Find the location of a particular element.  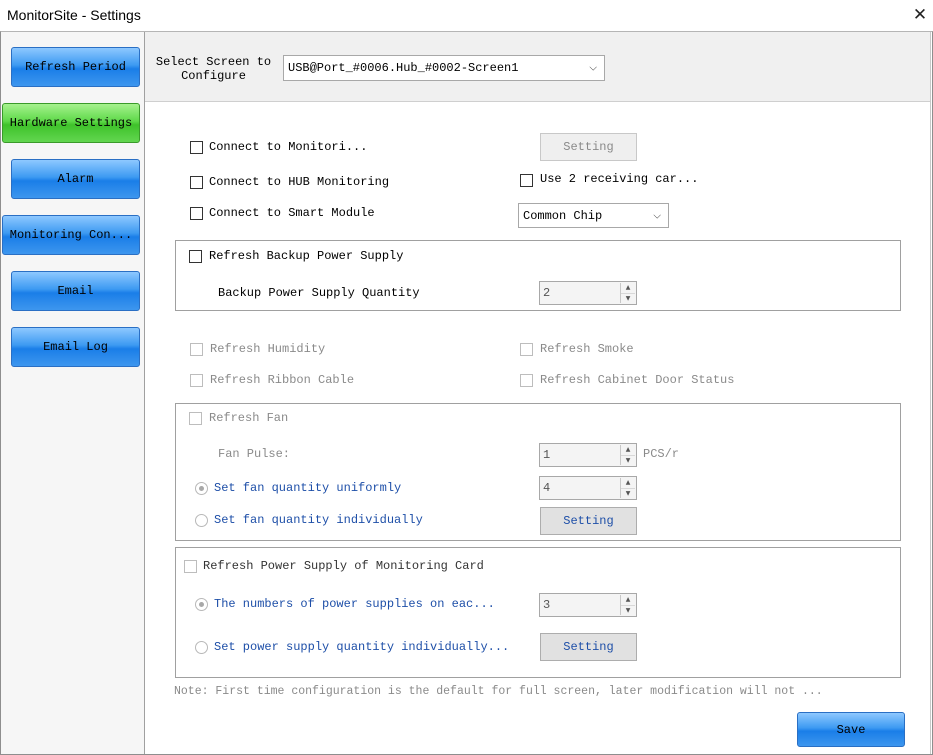

select-screen-label: Select Screen to Configure is located at coordinates (213, 69).